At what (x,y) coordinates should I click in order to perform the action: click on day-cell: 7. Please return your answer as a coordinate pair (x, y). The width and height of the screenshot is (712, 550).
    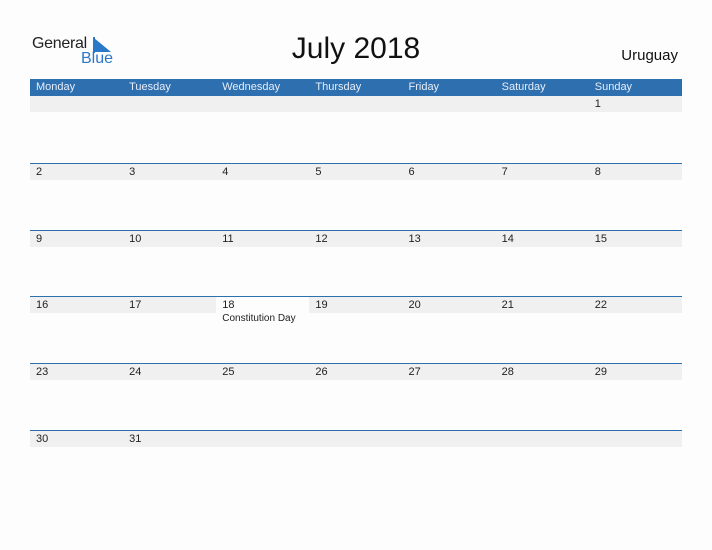
    Looking at the image, I should click on (542, 197).